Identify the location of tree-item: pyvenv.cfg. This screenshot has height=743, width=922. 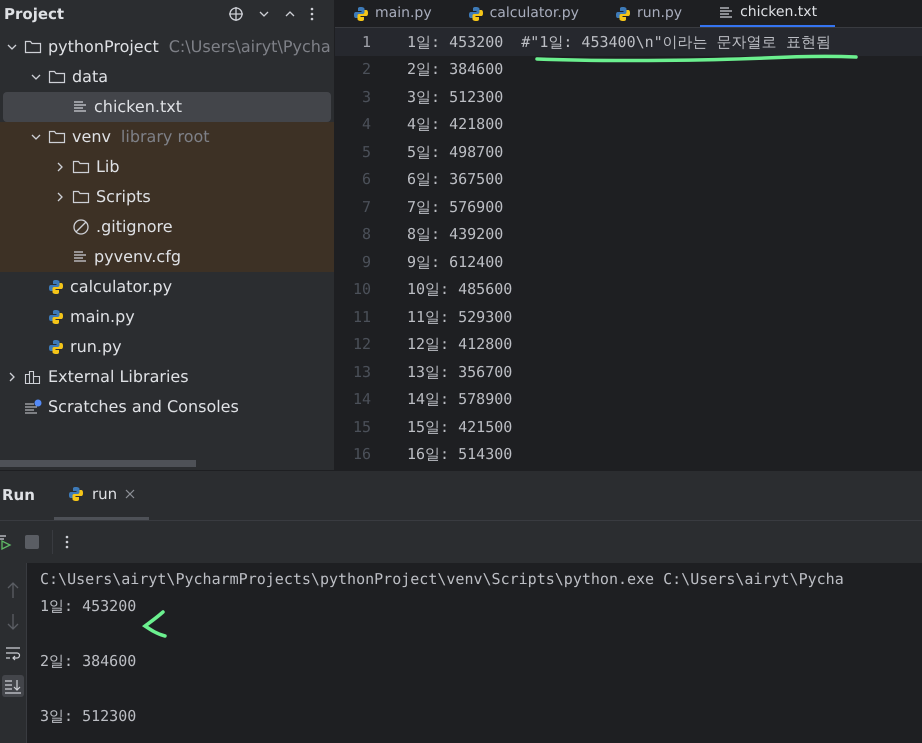
(167, 257).